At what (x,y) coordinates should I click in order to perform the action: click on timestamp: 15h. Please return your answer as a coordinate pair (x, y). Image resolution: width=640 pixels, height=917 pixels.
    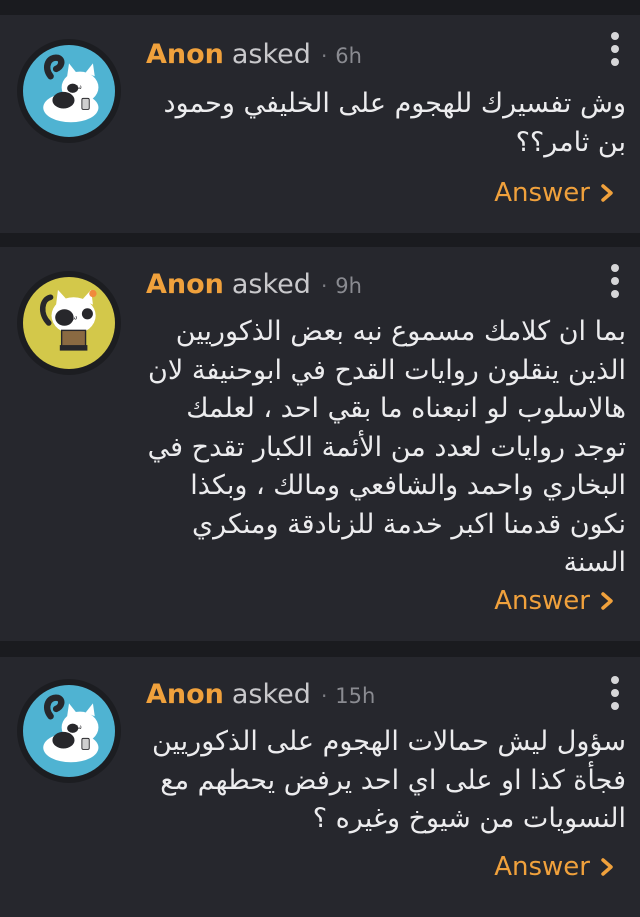
    Looking at the image, I should click on (355, 696).